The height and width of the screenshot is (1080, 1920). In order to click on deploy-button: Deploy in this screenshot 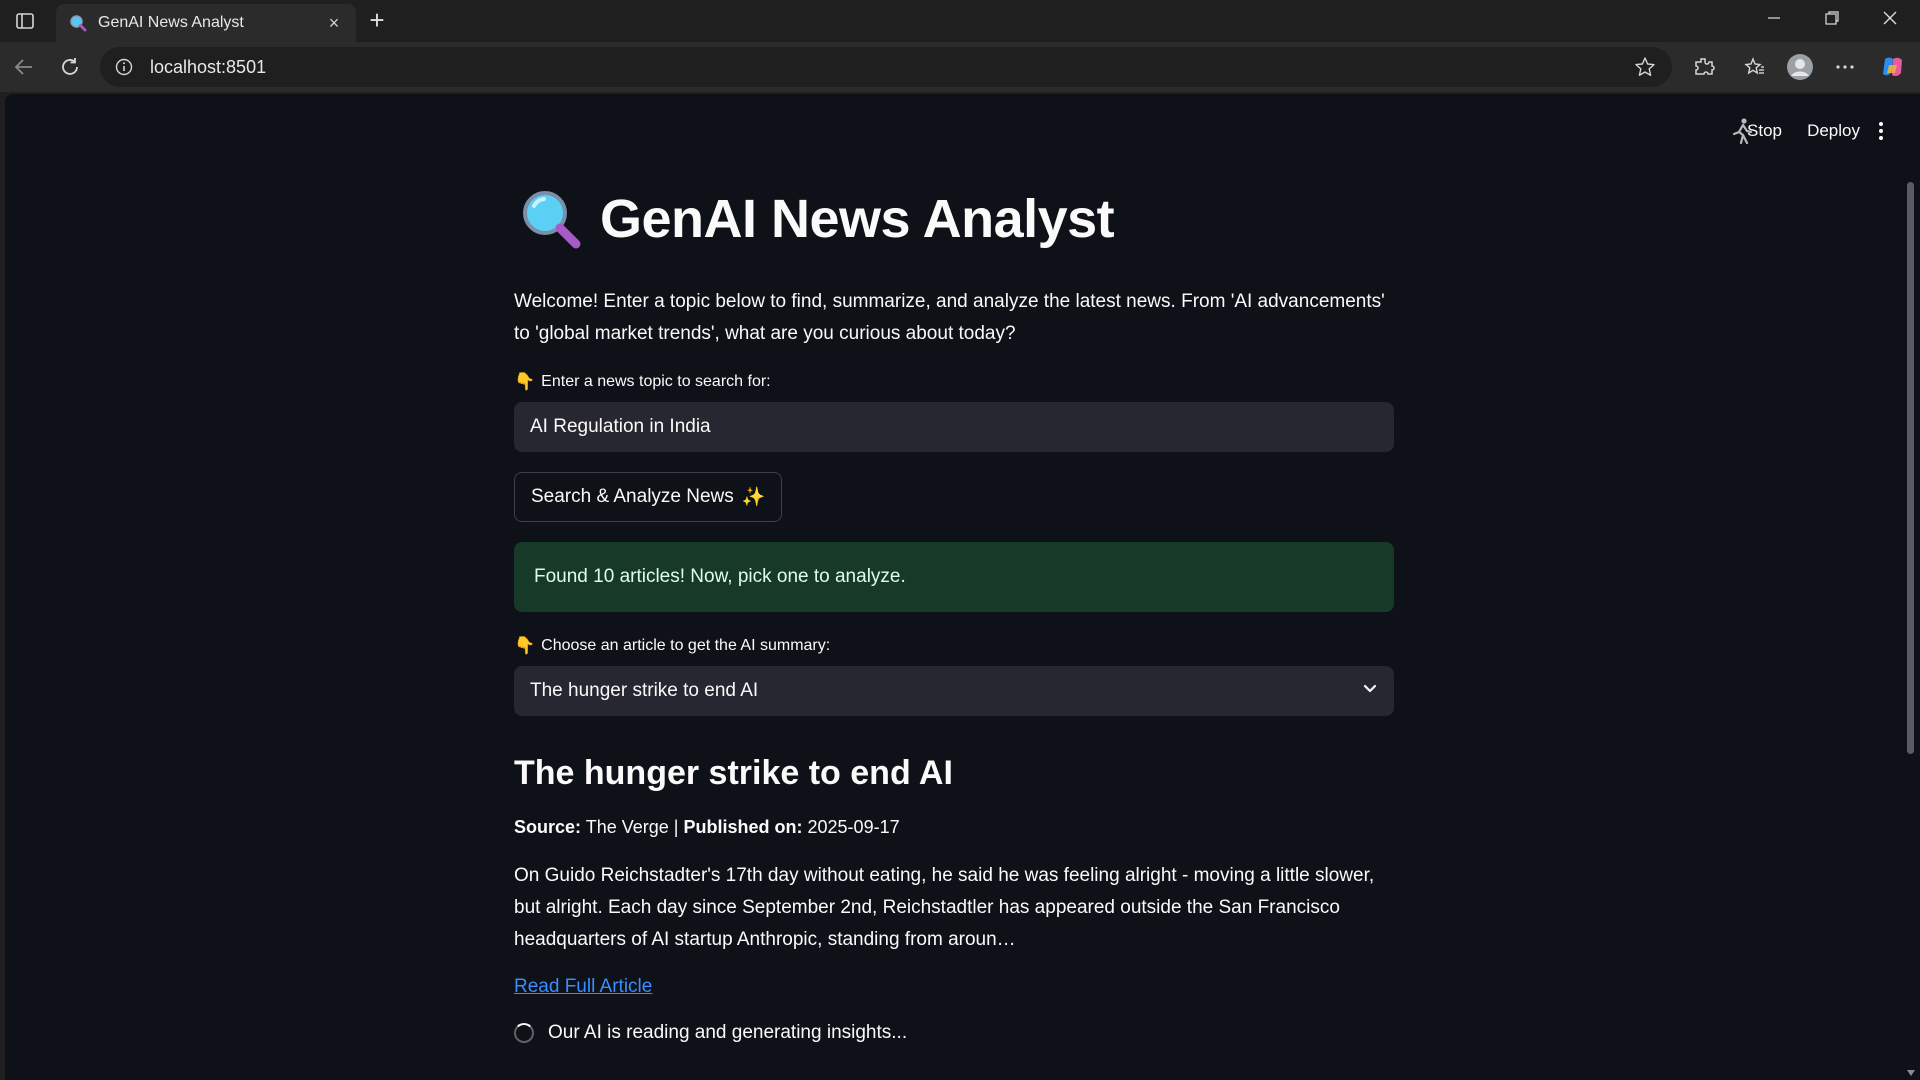, I will do `click(1833, 131)`.